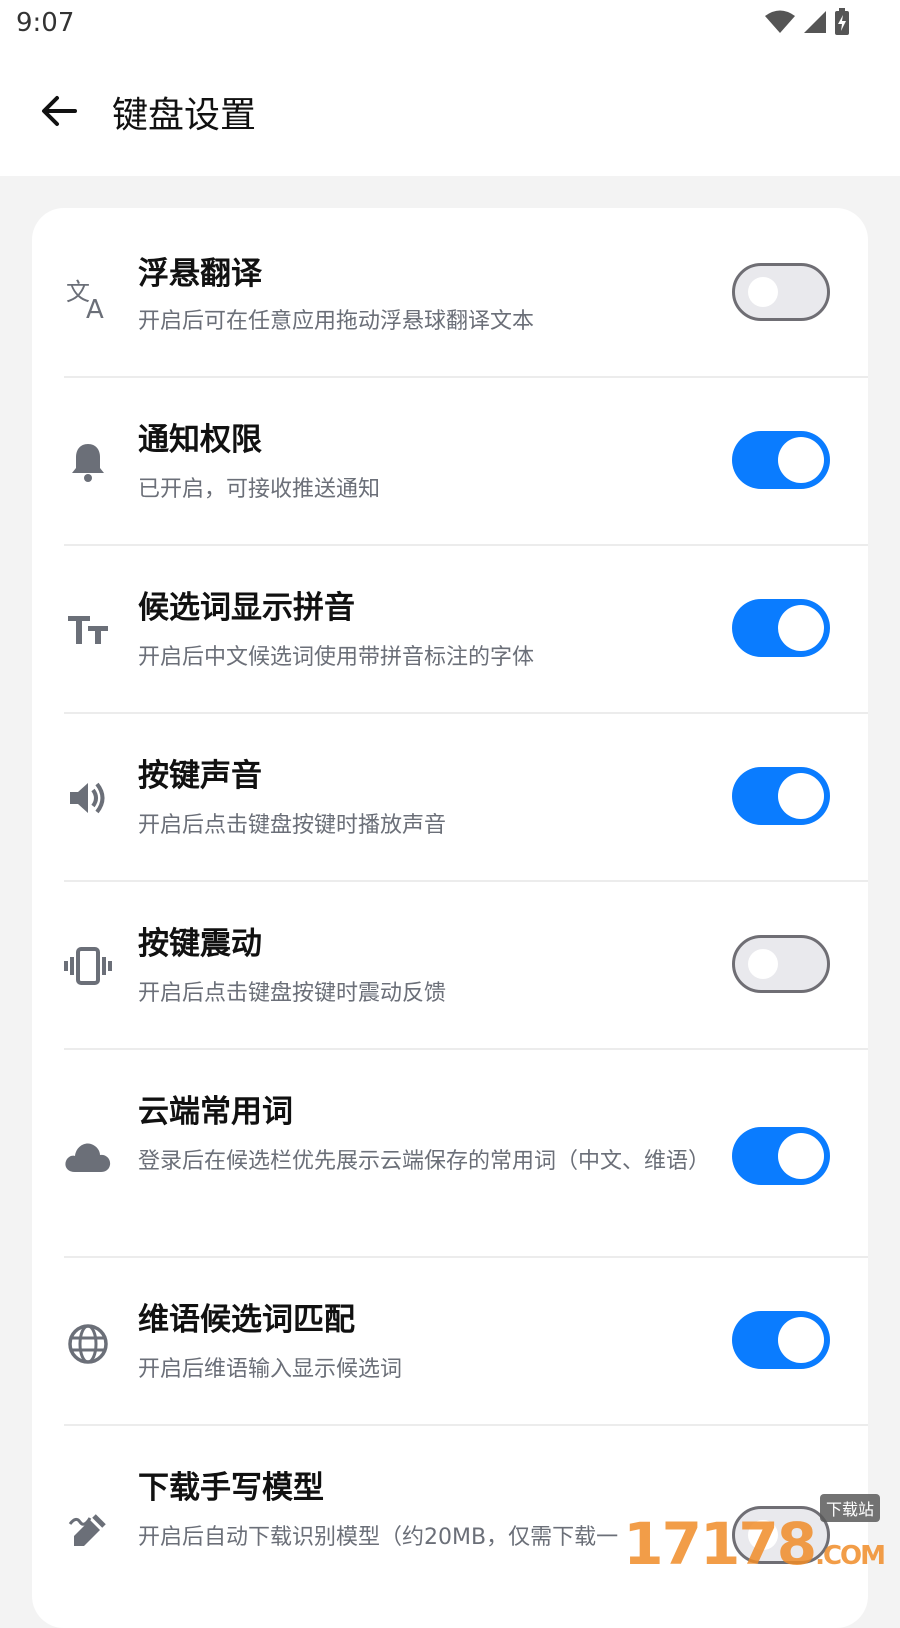 Image resolution: width=900 pixels, height=1628 pixels. What do you see at coordinates (450, 1341) in the screenshot?
I see `setting-row-uyghur-match: 维语候选词匹配 开启后维语输入显示候选词` at bounding box center [450, 1341].